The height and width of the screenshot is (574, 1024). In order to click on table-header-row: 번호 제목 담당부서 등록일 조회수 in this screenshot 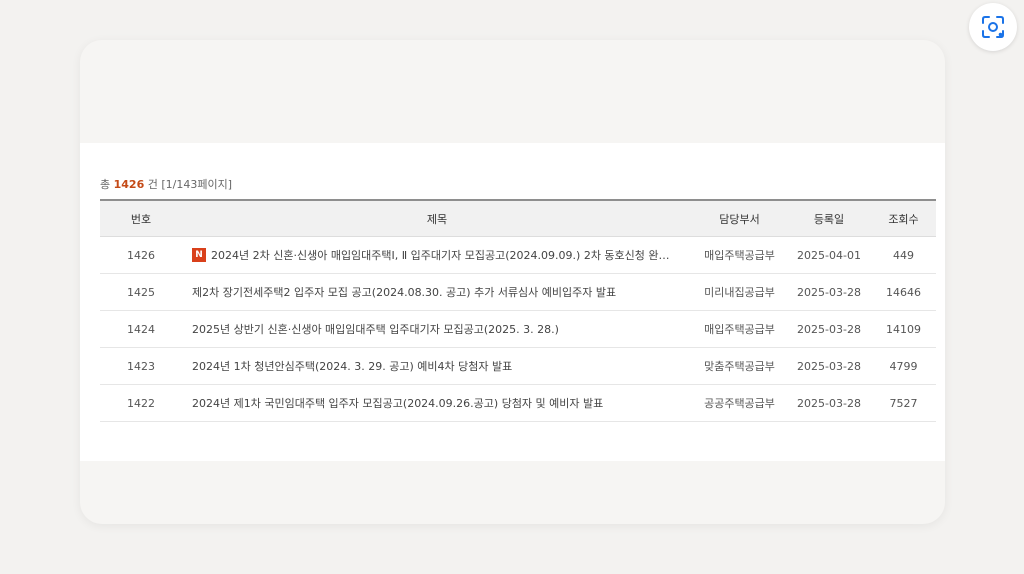, I will do `click(518, 218)`.